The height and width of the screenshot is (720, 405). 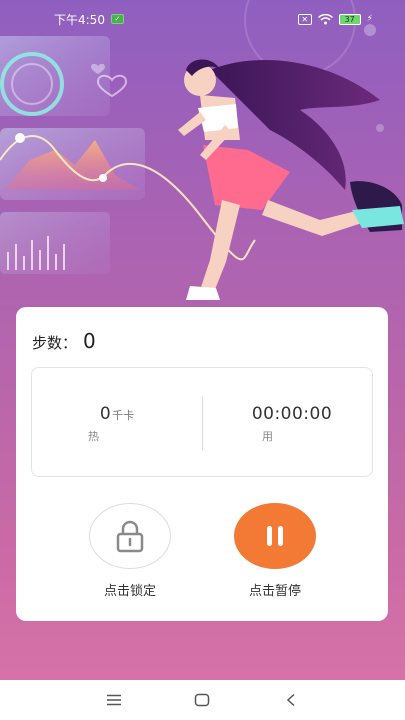 What do you see at coordinates (274, 591) in the screenshot?
I see `pause-label: 点击暂停` at bounding box center [274, 591].